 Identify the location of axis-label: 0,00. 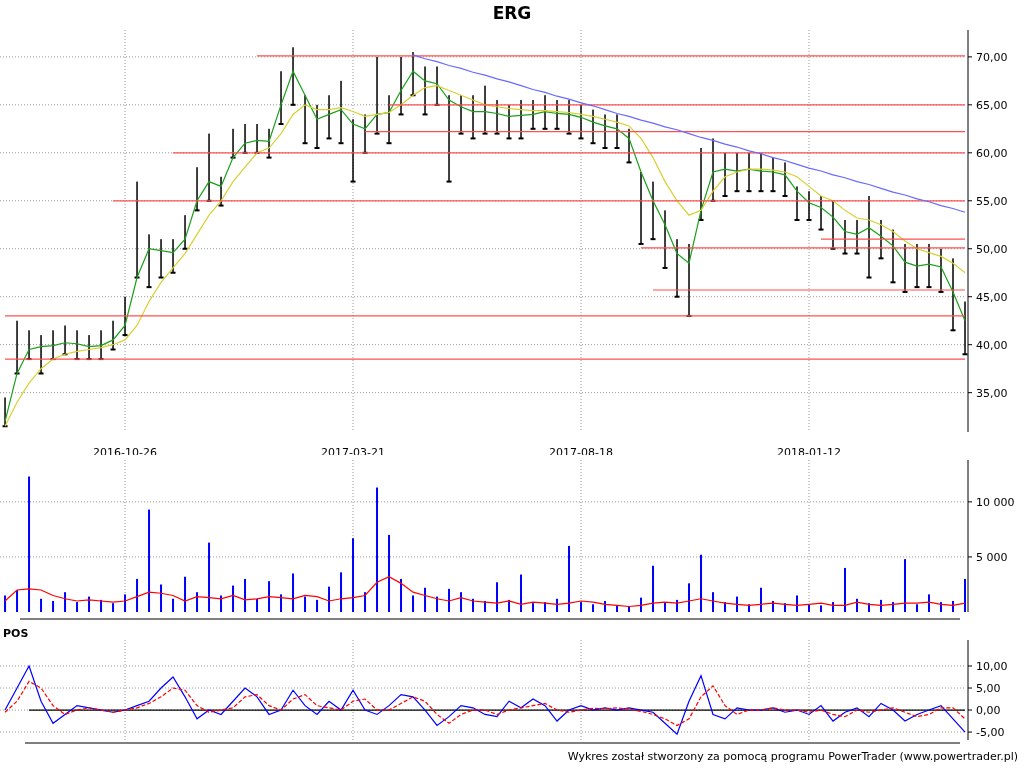
(988, 711).